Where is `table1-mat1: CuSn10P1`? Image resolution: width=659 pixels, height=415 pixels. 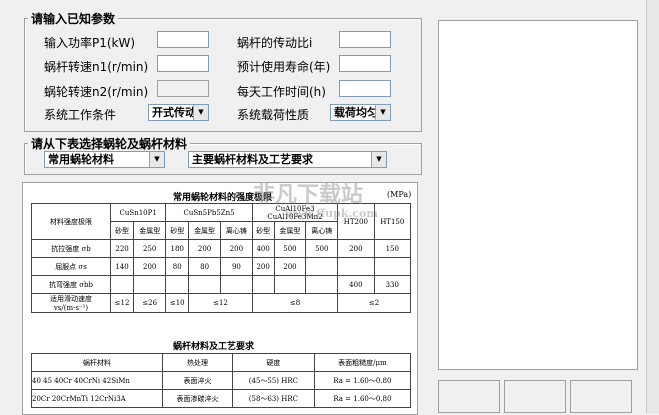 table1-mat1: CuSn10P1 is located at coordinates (138, 212).